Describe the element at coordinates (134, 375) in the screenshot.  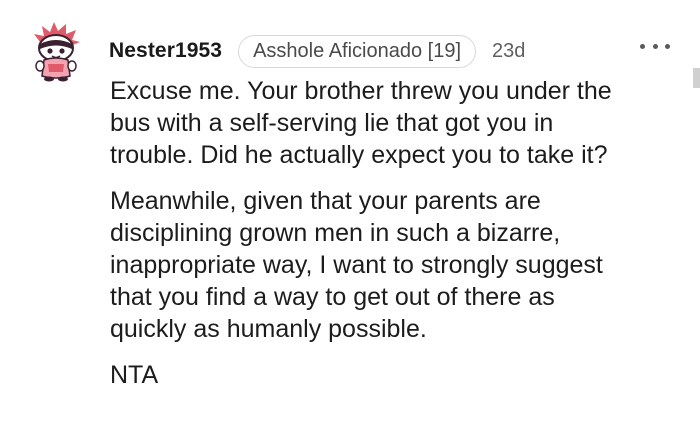
I see `comment-paragraph: NTA` at that location.